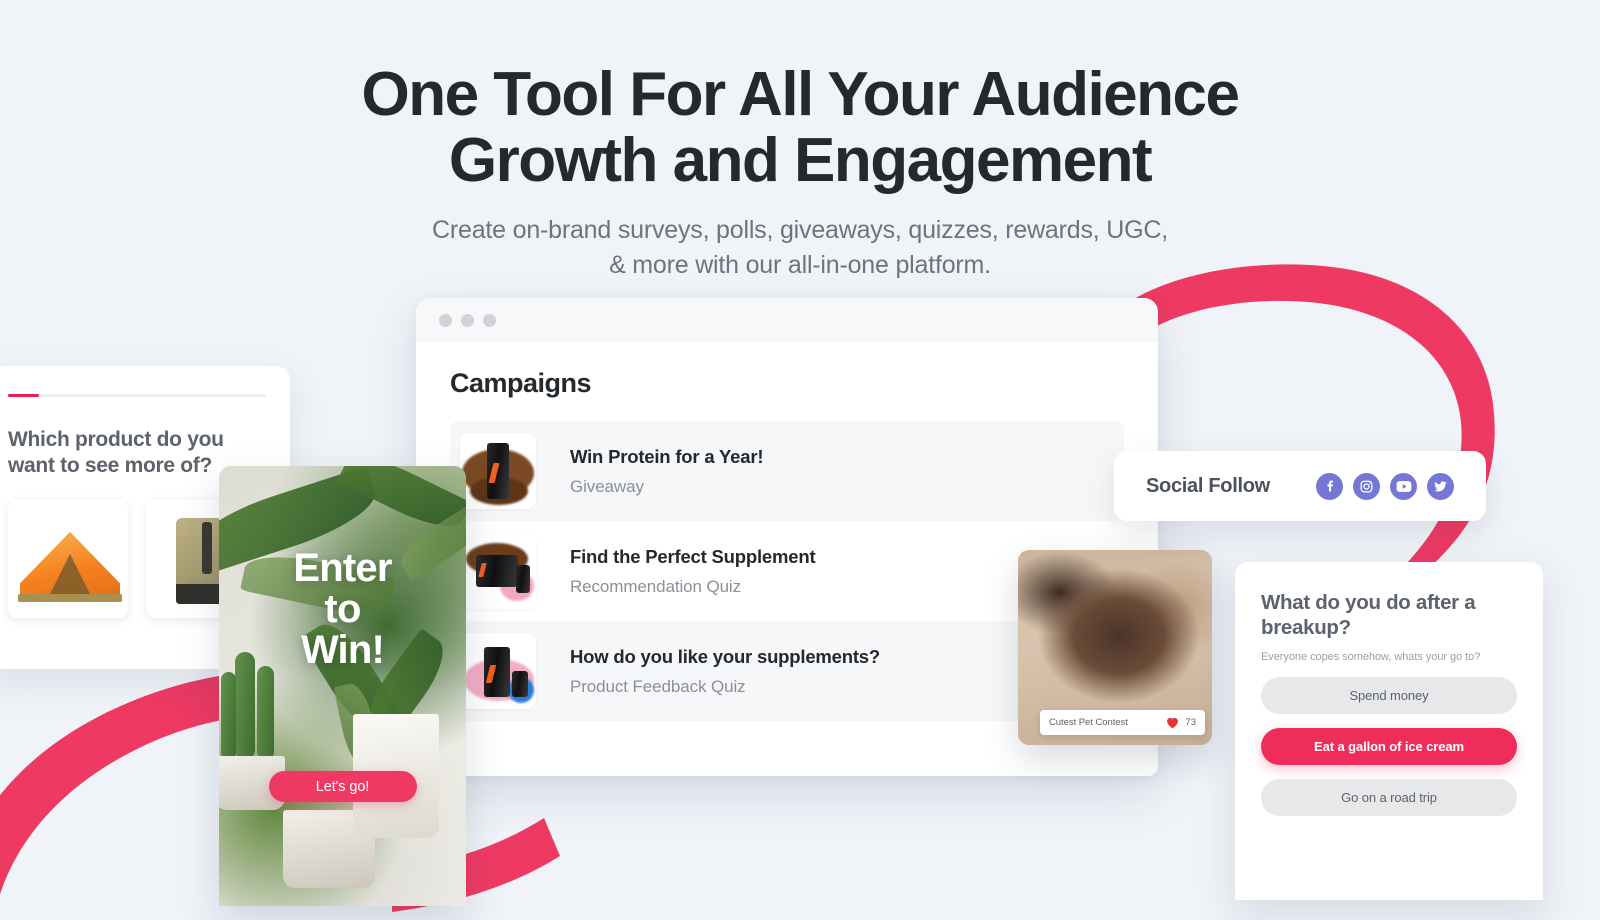  What do you see at coordinates (498, 471) in the screenshot?
I see `campaign-thumbnail-protein-tub` at bounding box center [498, 471].